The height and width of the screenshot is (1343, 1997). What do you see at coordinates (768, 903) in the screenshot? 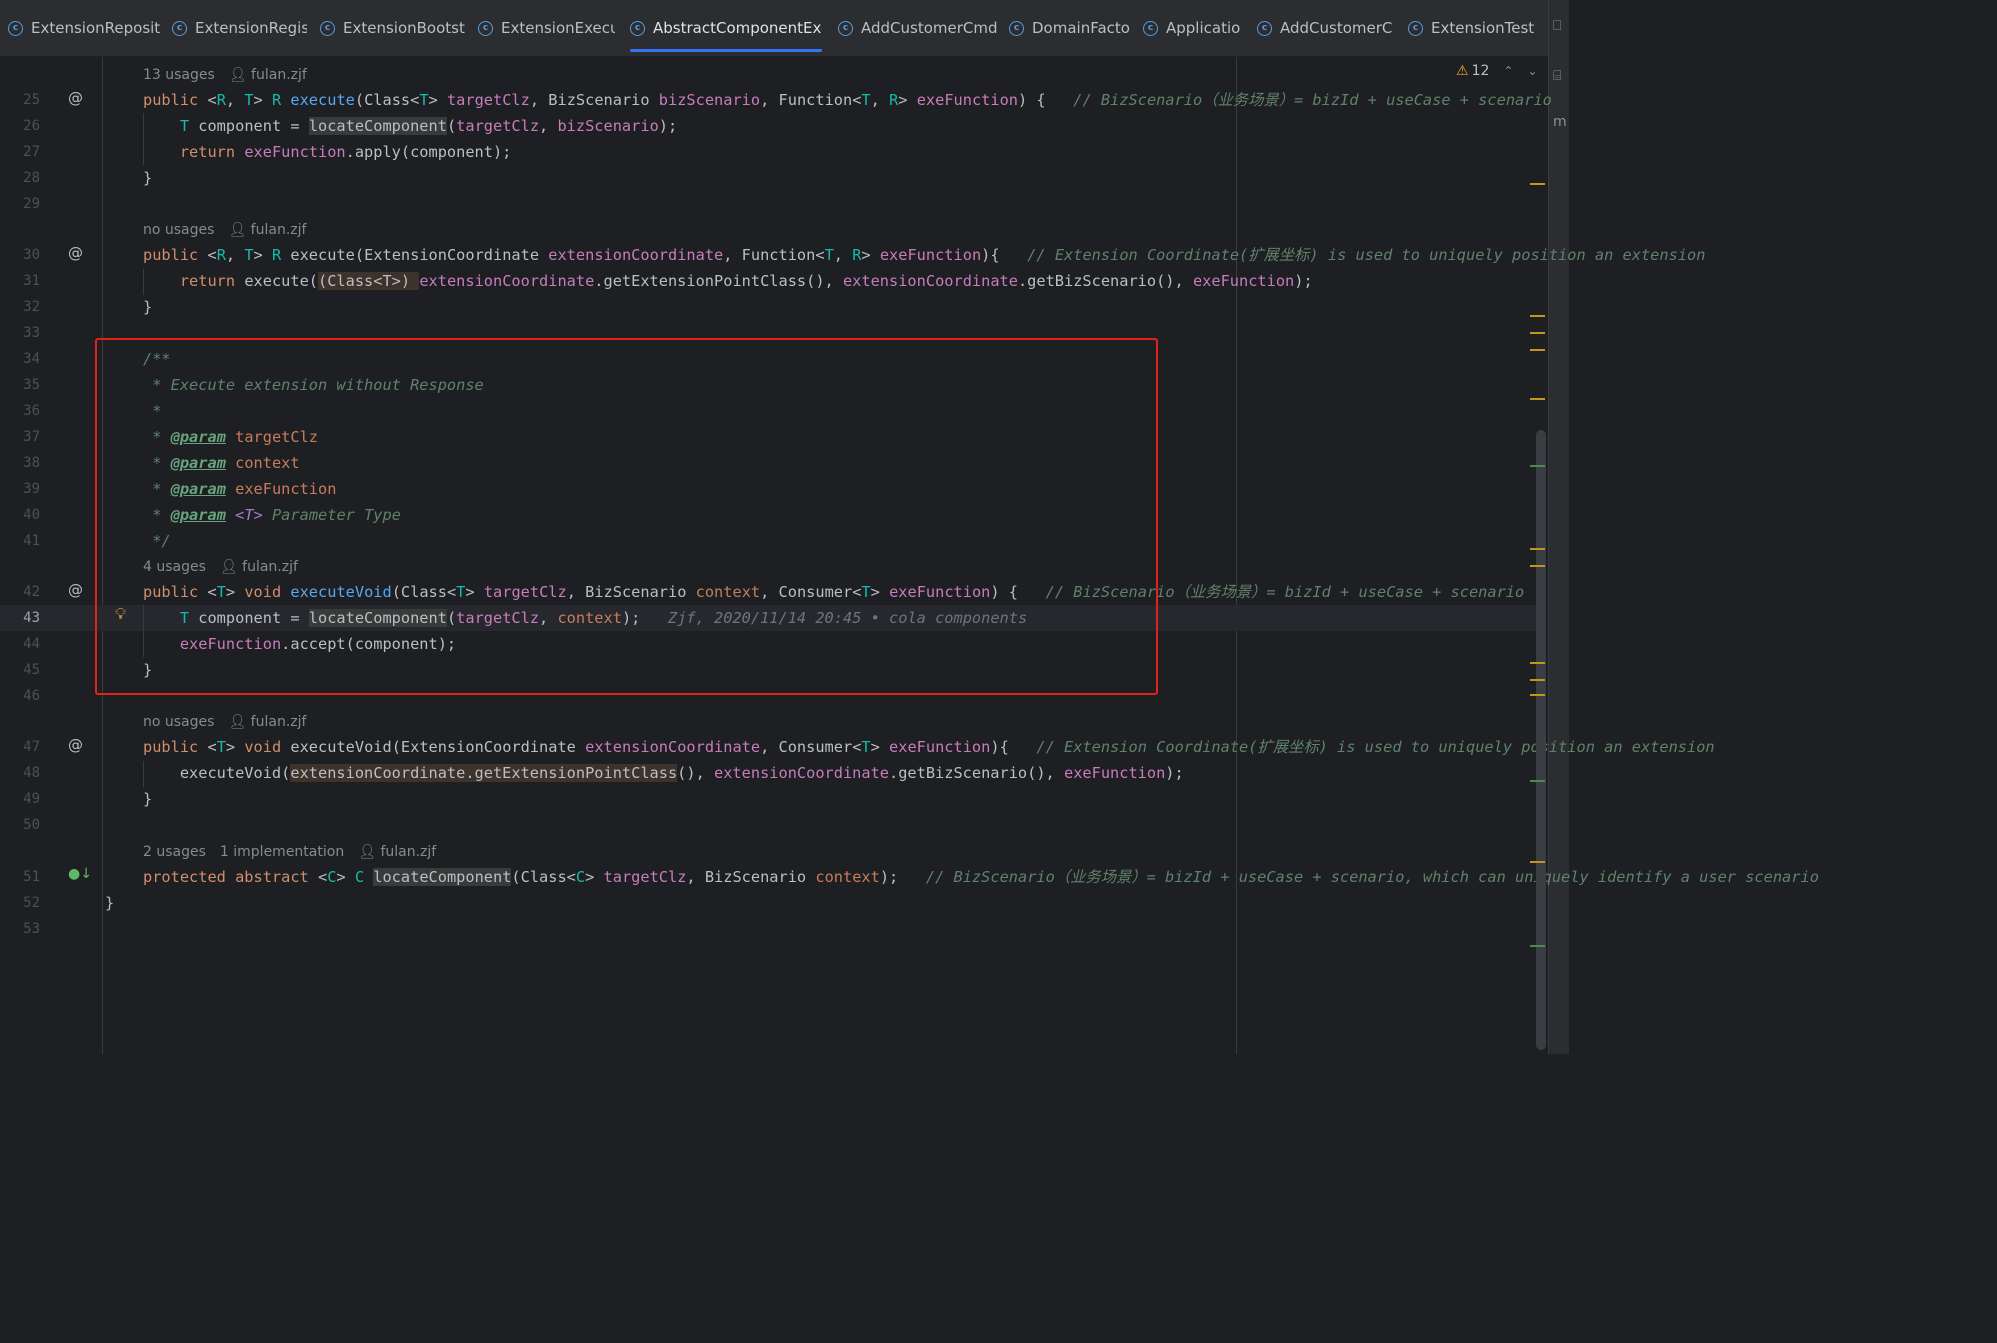
I see `code-line: 52}` at bounding box center [768, 903].